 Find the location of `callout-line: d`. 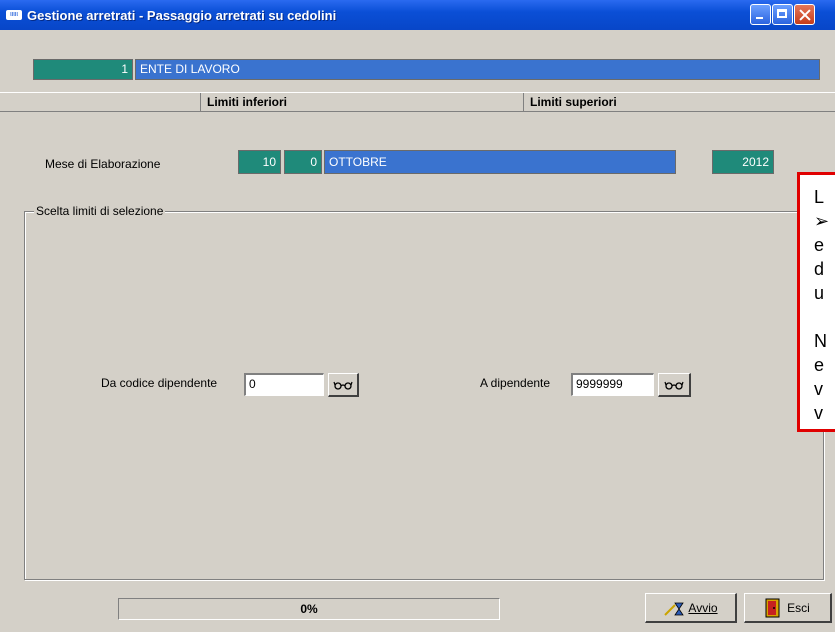

callout-line: d is located at coordinates (819, 269).